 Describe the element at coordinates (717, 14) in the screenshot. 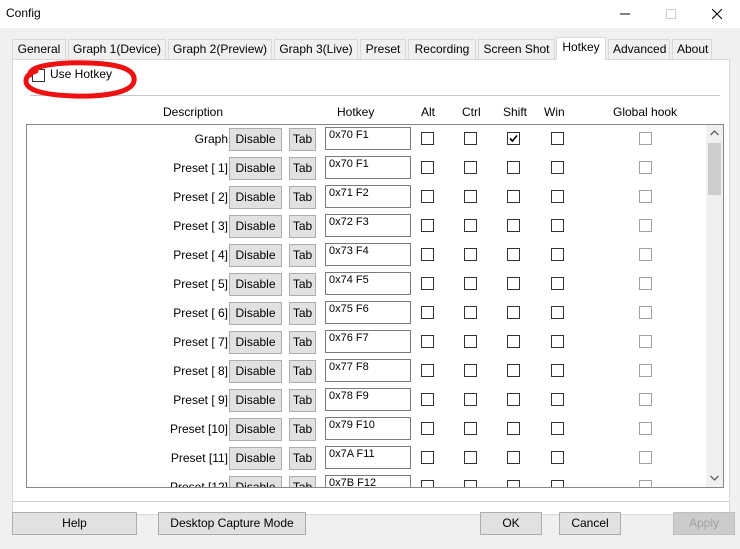

I see `close-button` at that location.